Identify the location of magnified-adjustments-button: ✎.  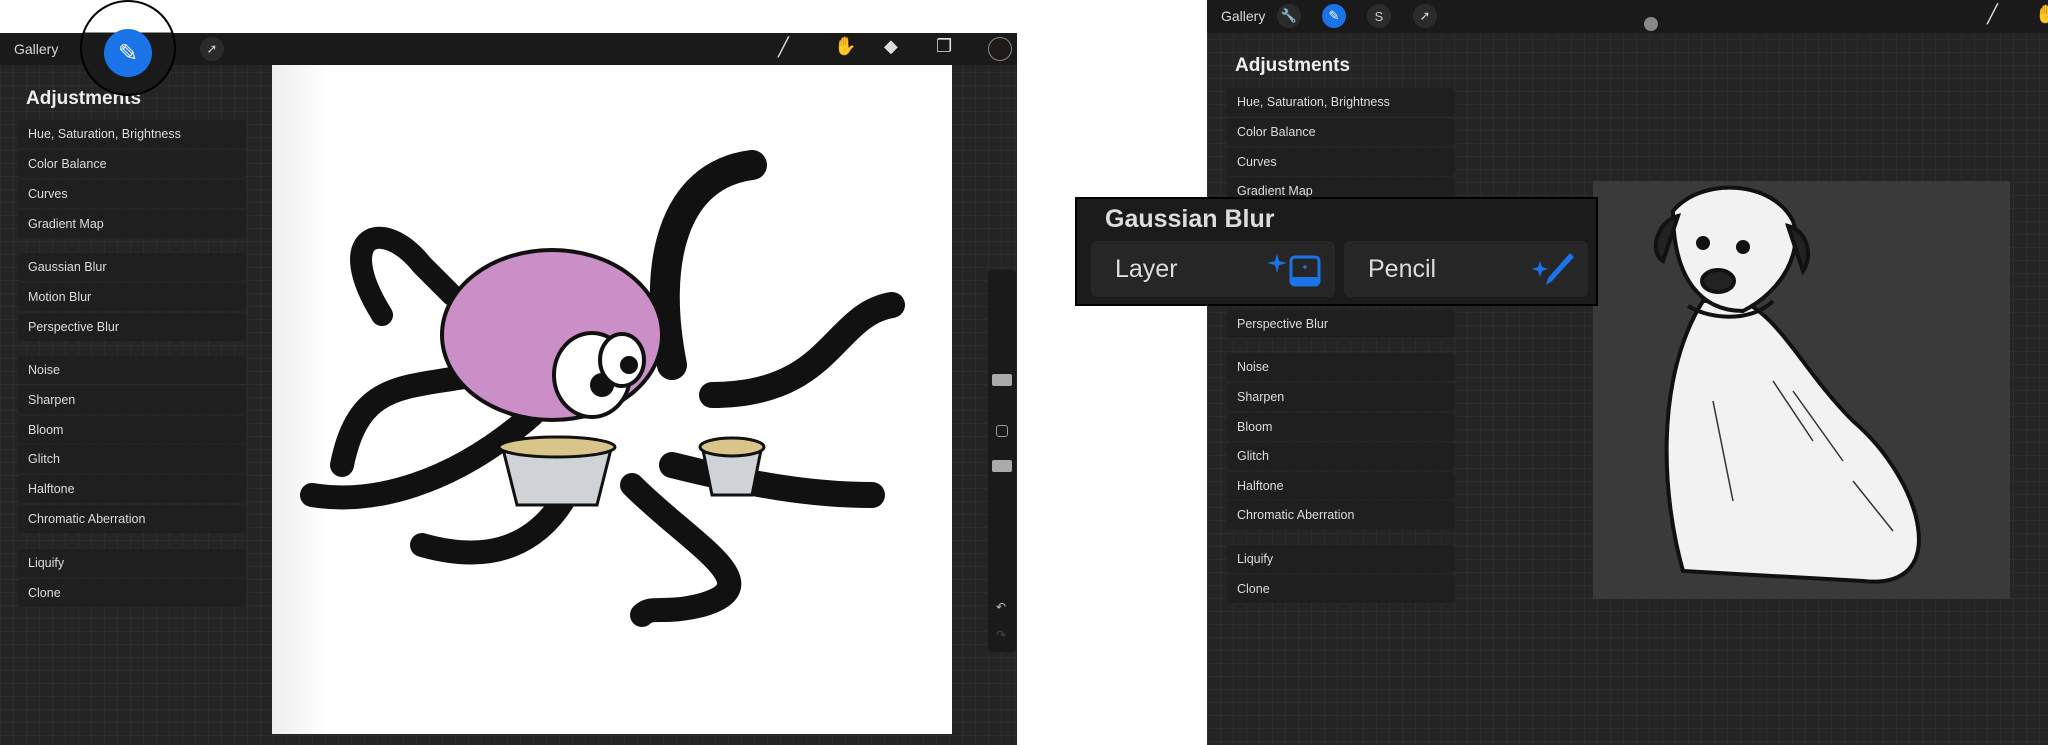
(128, 48).